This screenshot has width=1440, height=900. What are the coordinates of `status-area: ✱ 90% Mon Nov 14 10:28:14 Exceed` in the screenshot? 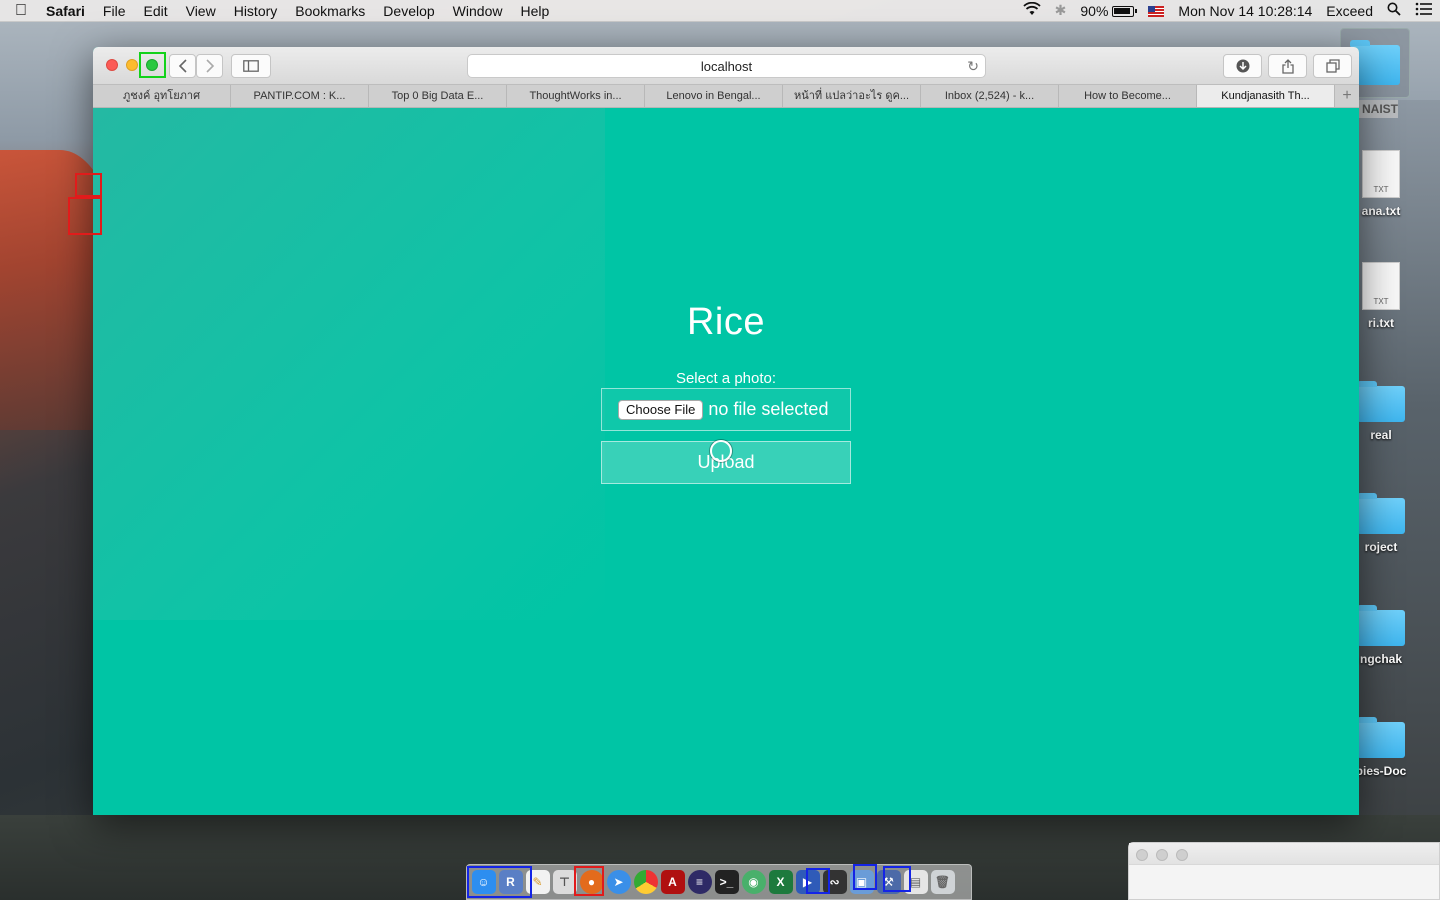 It's located at (1228, 11).